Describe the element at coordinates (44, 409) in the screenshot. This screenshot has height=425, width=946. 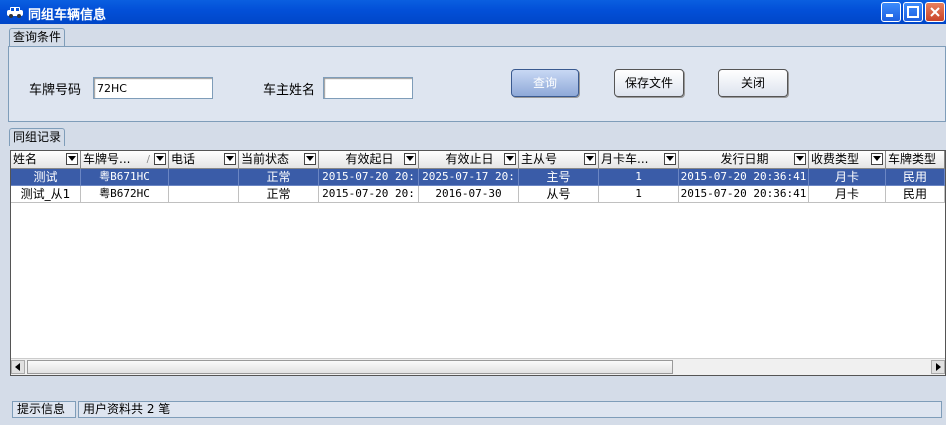
I see `status-label: 提示信息` at that location.